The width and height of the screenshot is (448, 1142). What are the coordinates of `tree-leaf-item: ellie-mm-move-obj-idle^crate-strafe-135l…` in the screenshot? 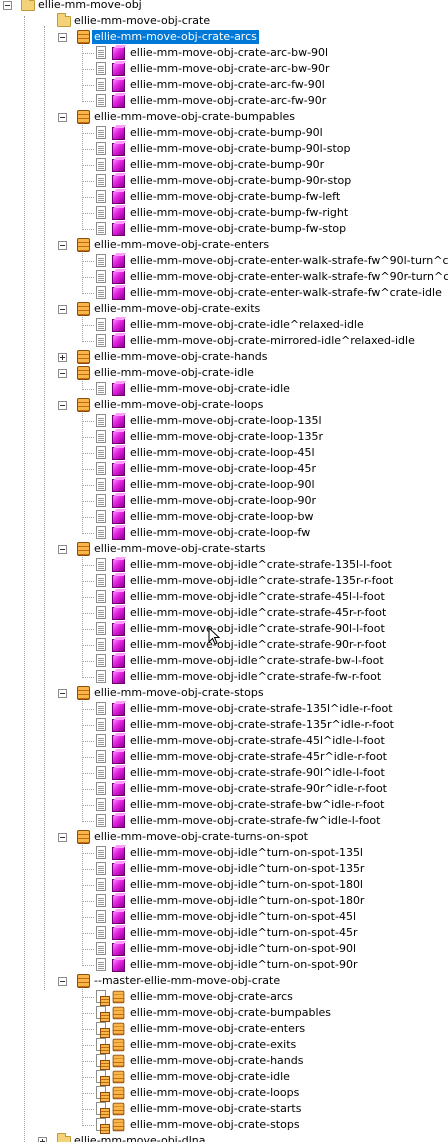 It's located at (224, 565).